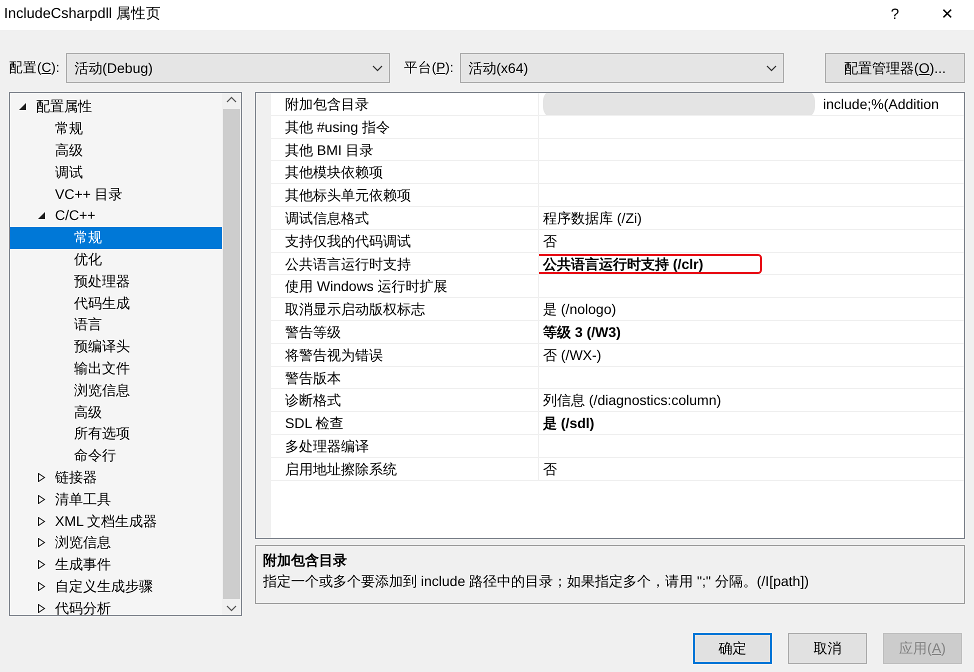  What do you see at coordinates (579, 309) in the screenshot?
I see `property-value: 是 (/nologo)` at bounding box center [579, 309].